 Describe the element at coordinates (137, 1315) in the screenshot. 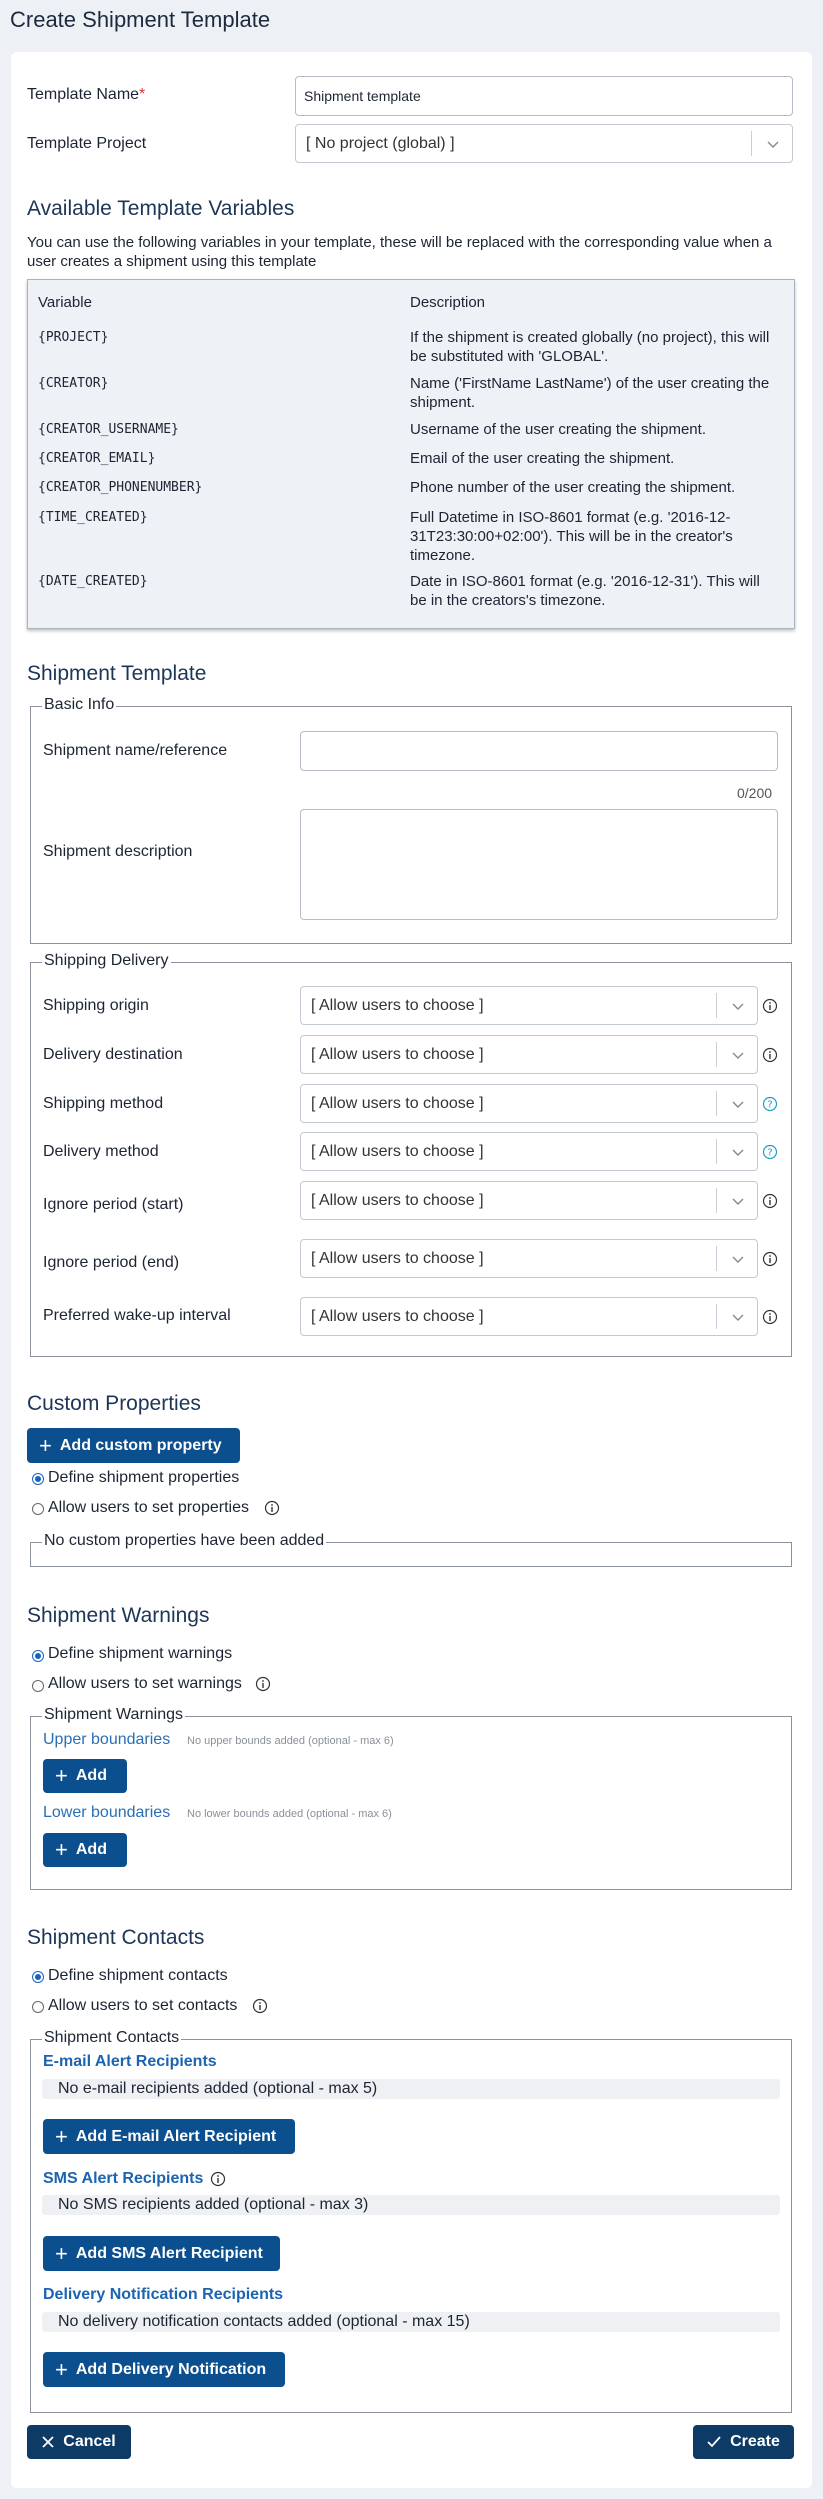

I see `wakeup-interval-label: Preferred wake-up interval` at that location.